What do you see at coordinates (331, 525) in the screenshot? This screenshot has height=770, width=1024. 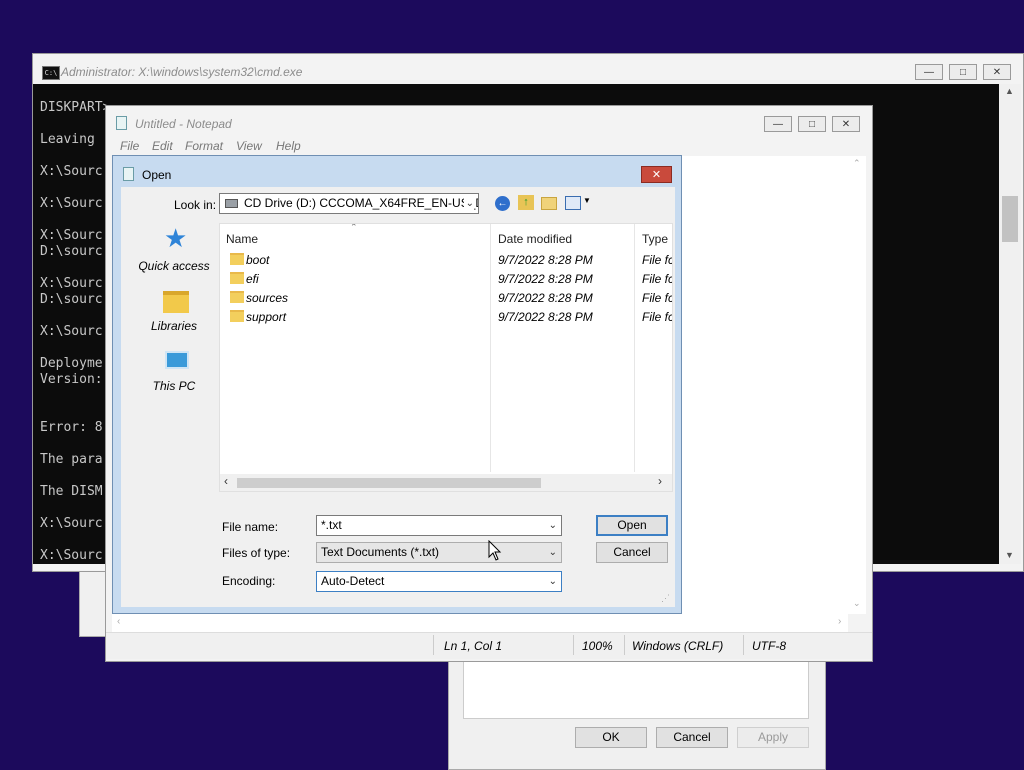 I see `file-name-value: *.txt` at bounding box center [331, 525].